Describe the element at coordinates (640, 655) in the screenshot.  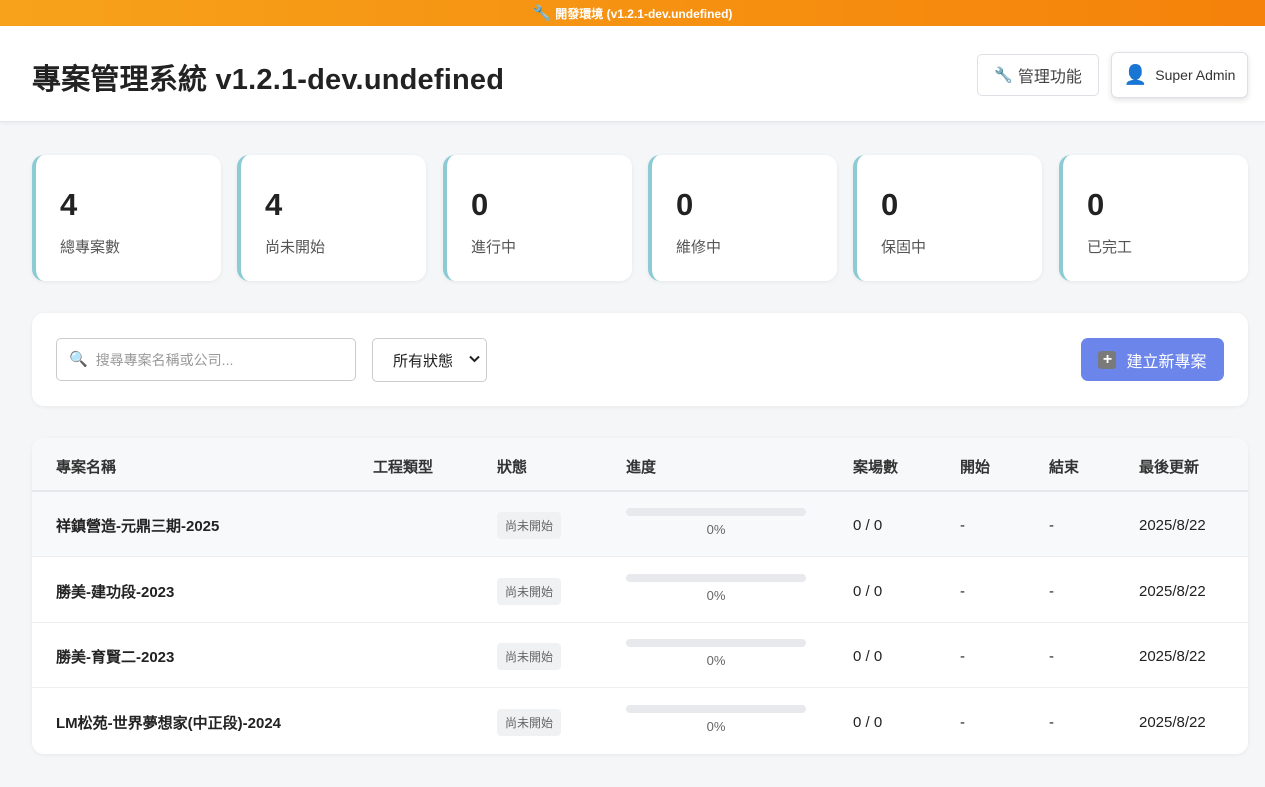
I see `table-row: 勝美-育賢二-2023 尚未開始 0% 0 / 0 - - 2025/8/22` at that location.